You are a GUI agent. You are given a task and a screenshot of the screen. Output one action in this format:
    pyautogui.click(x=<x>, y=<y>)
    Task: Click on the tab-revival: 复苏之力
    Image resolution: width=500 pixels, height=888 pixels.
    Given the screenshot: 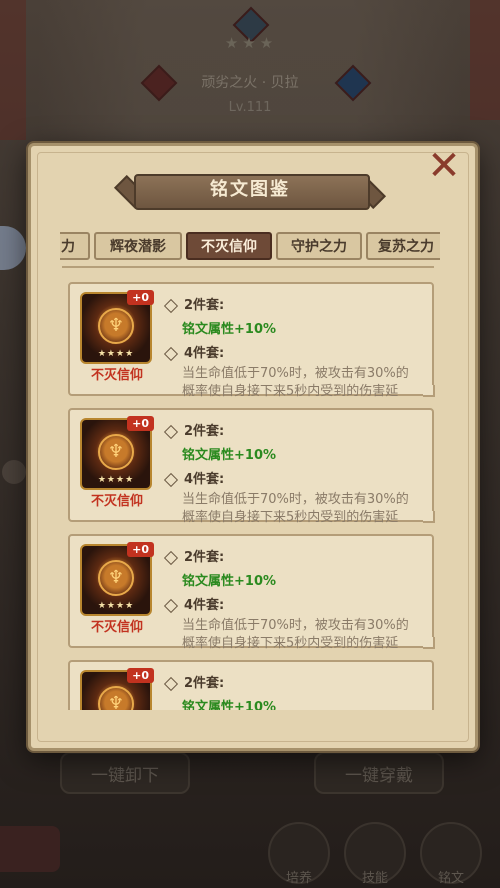 What is the action you would take?
    pyautogui.click(x=403, y=246)
    